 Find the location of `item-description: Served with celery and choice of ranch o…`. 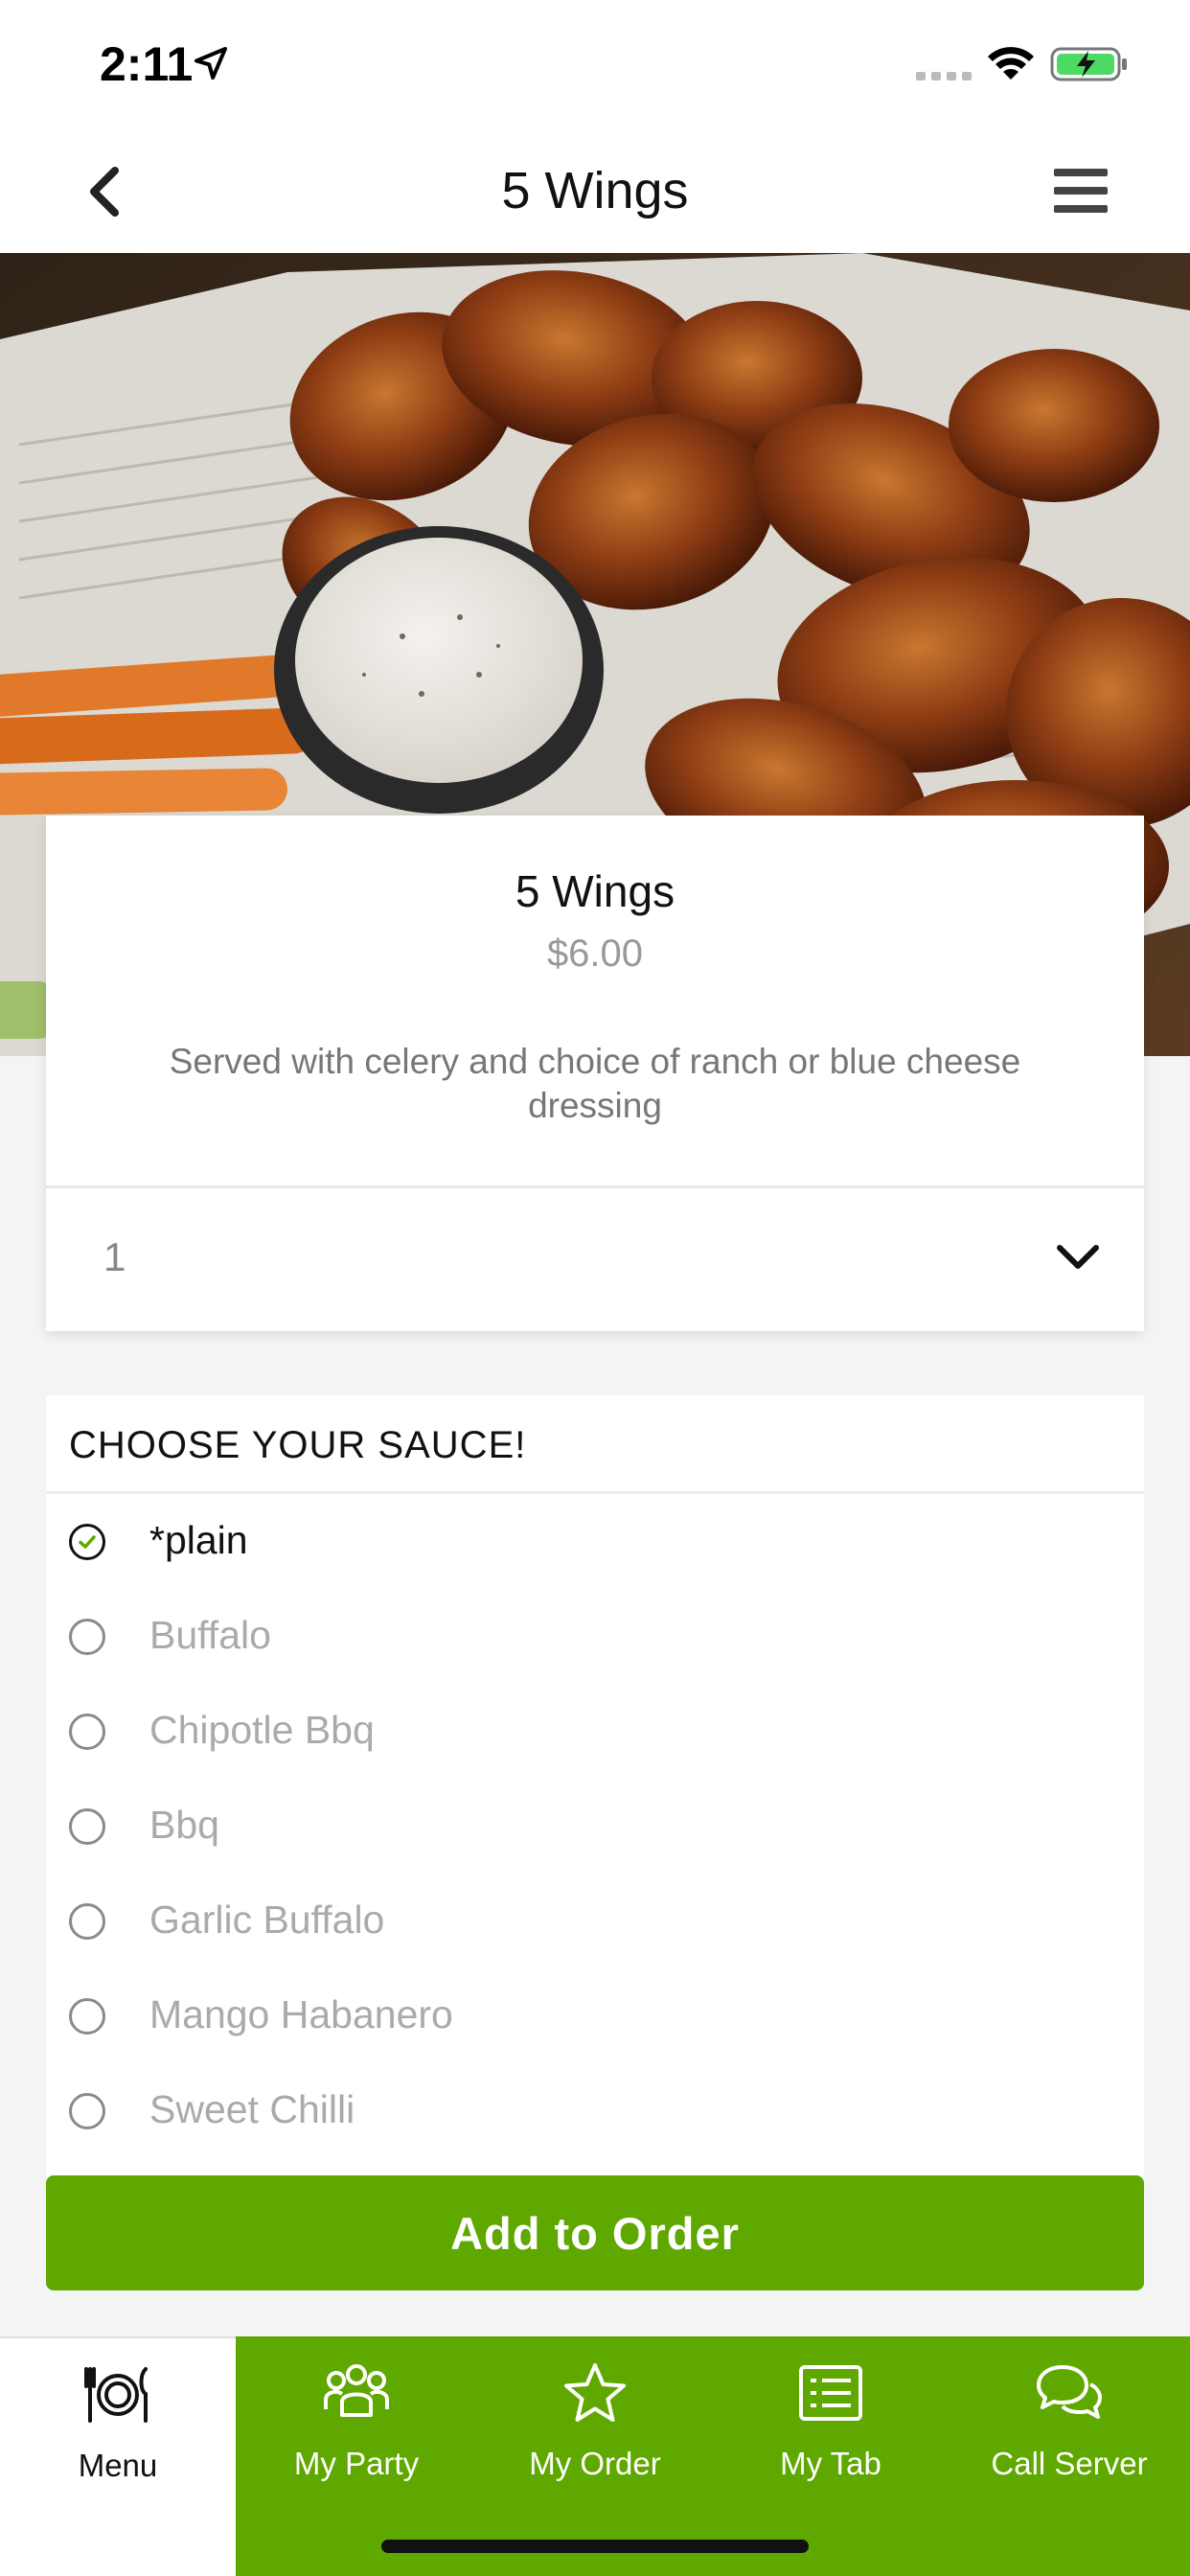

item-description: Served with celery and choice of ranch o… is located at coordinates (595, 1084).